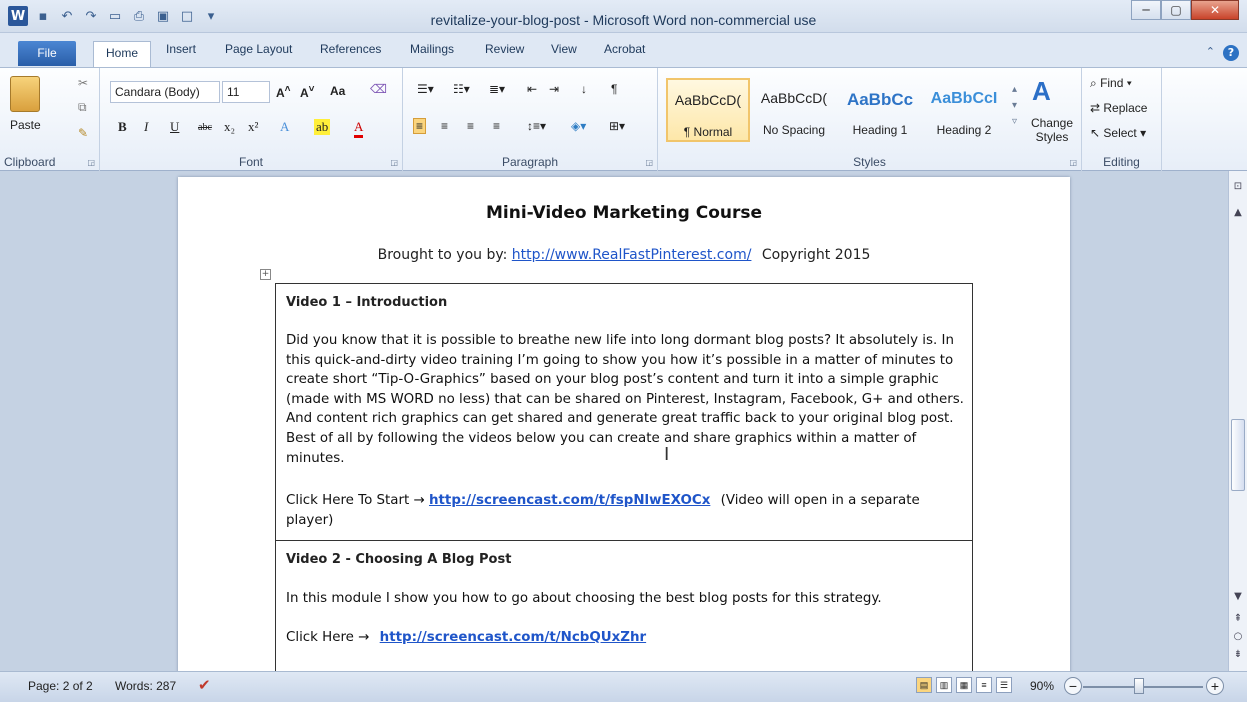 Image resolution: width=1247 pixels, height=702 pixels. What do you see at coordinates (204, 685) in the screenshot?
I see `proofing-icon: ✔` at bounding box center [204, 685].